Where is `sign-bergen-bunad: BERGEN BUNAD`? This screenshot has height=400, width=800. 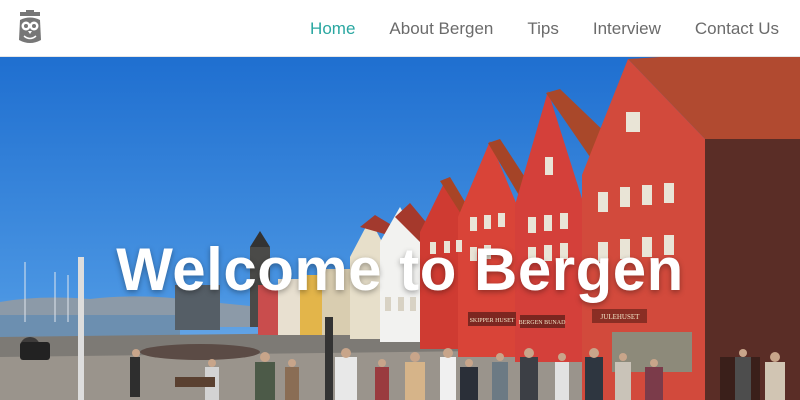
sign-bergen-bunad: BERGEN BUNAD is located at coordinates (543, 323).